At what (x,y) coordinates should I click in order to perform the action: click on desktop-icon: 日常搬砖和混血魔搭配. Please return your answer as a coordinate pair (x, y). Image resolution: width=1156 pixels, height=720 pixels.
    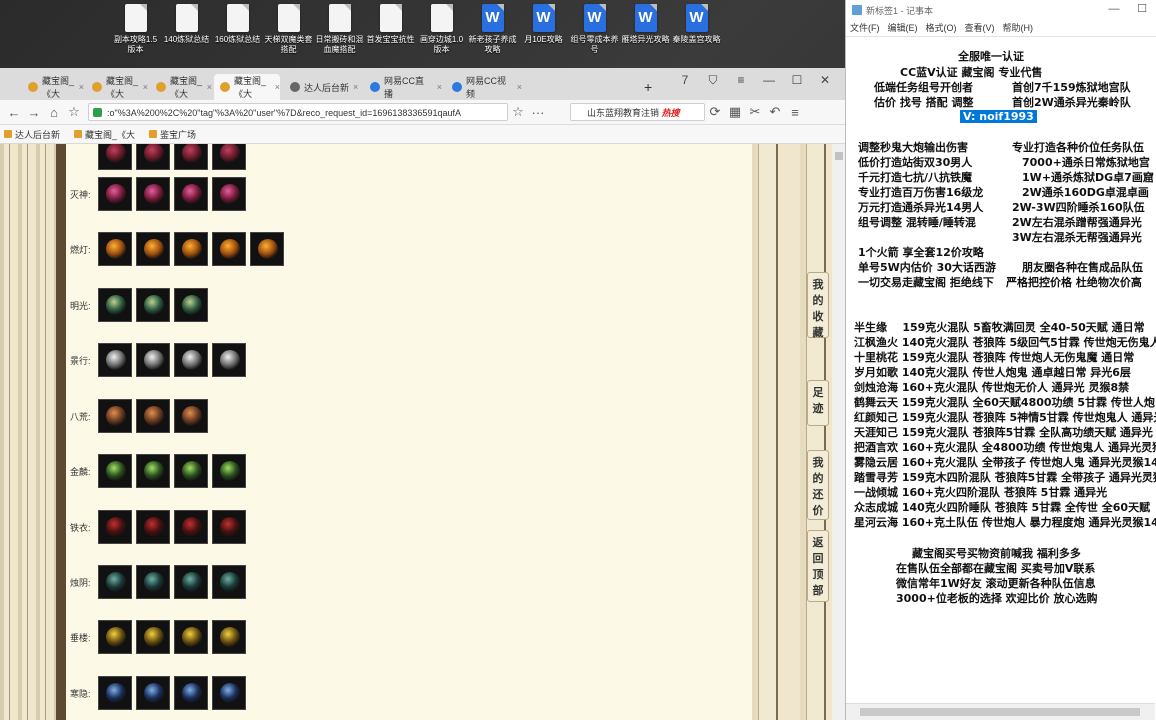
    Looking at the image, I should click on (339, 36).